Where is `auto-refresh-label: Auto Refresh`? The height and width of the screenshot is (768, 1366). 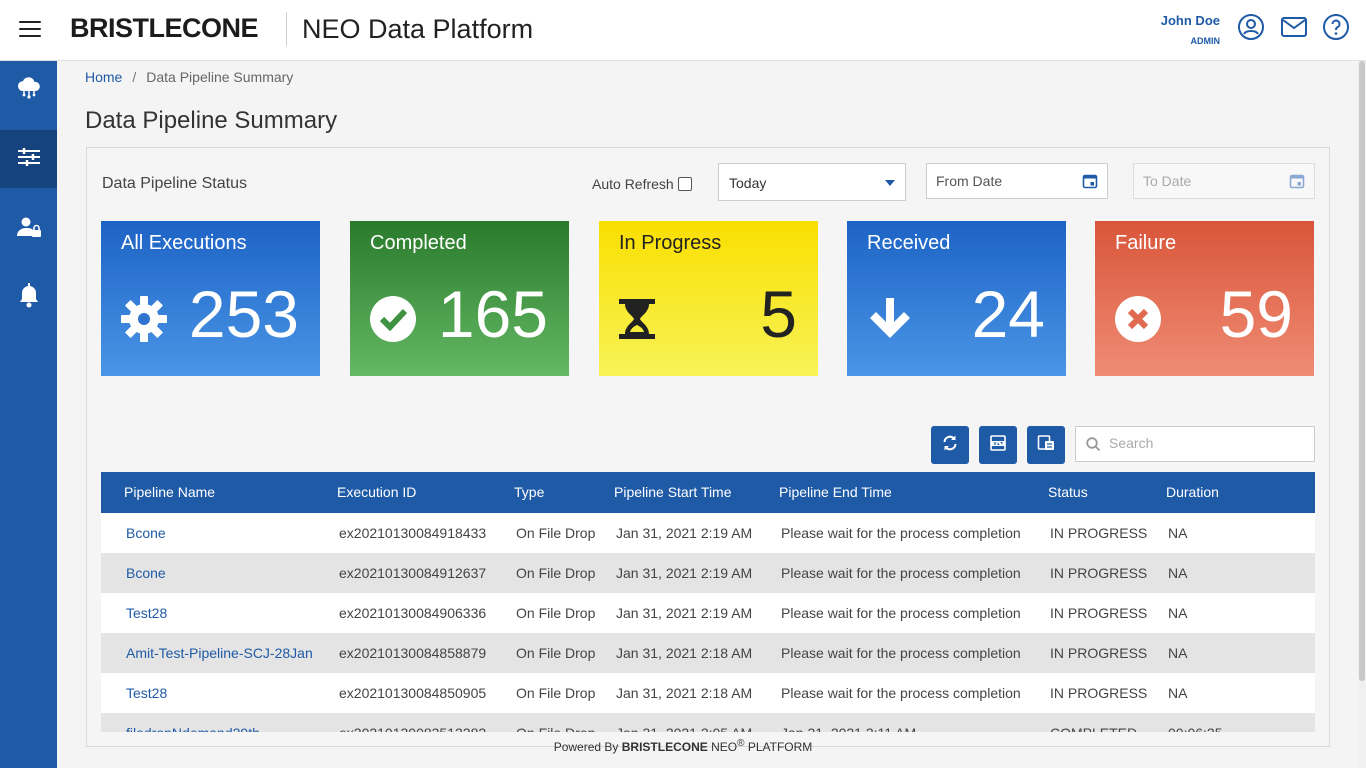 auto-refresh-label: Auto Refresh is located at coordinates (633, 184).